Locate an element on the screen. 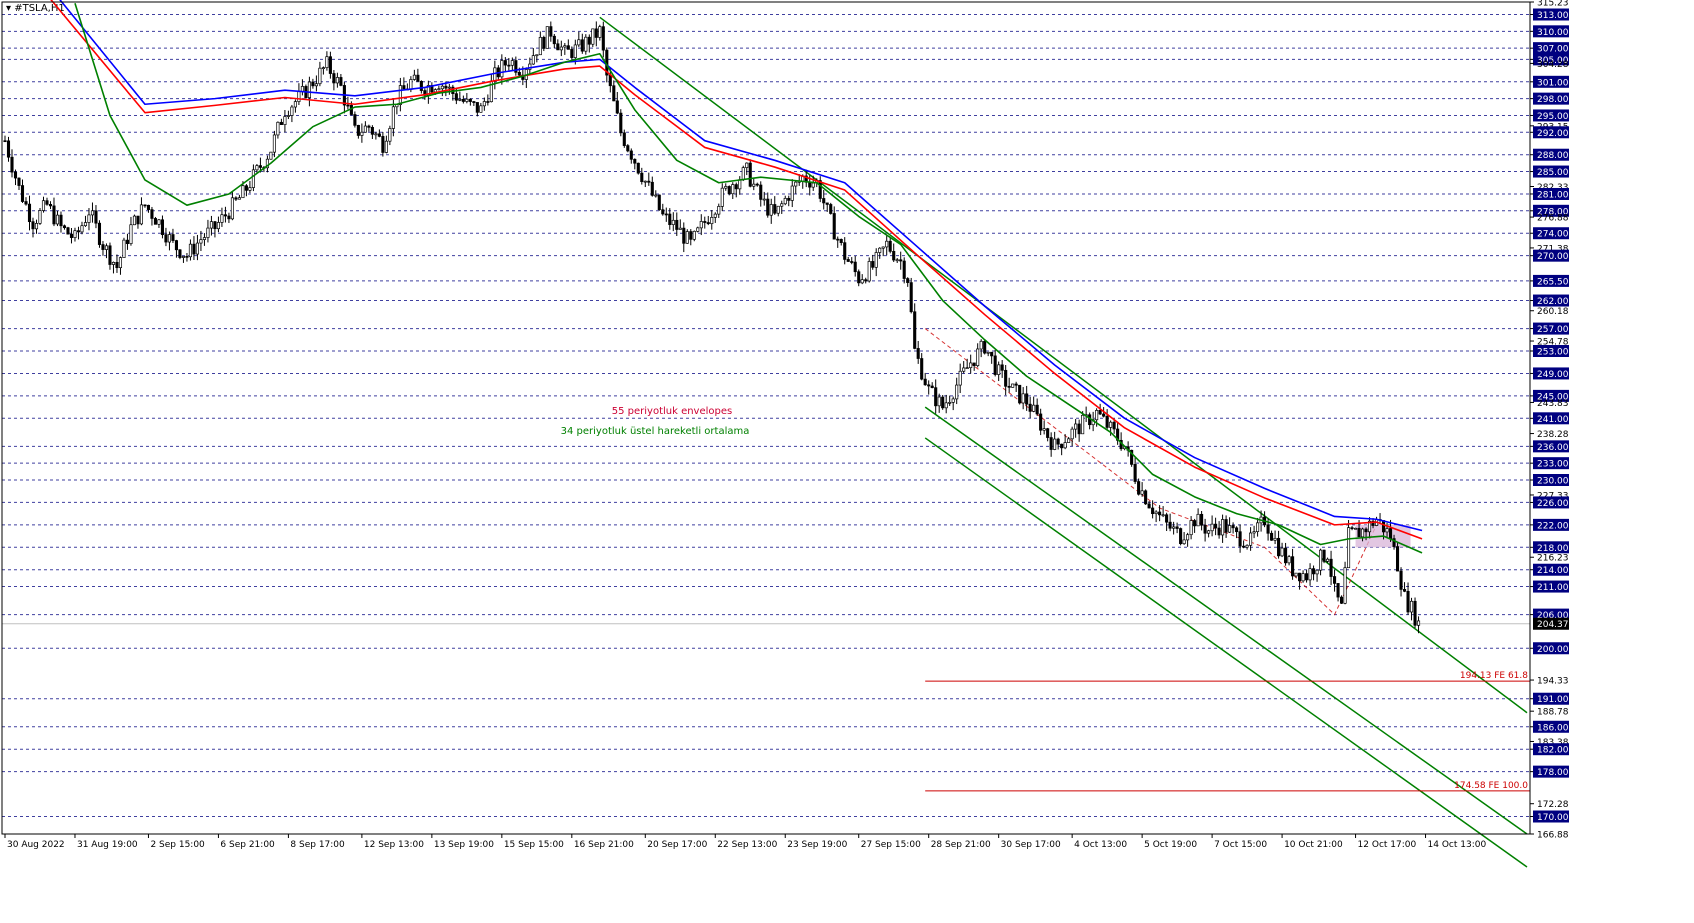  current-price-label: 204.37 is located at coordinates (1553, 625).